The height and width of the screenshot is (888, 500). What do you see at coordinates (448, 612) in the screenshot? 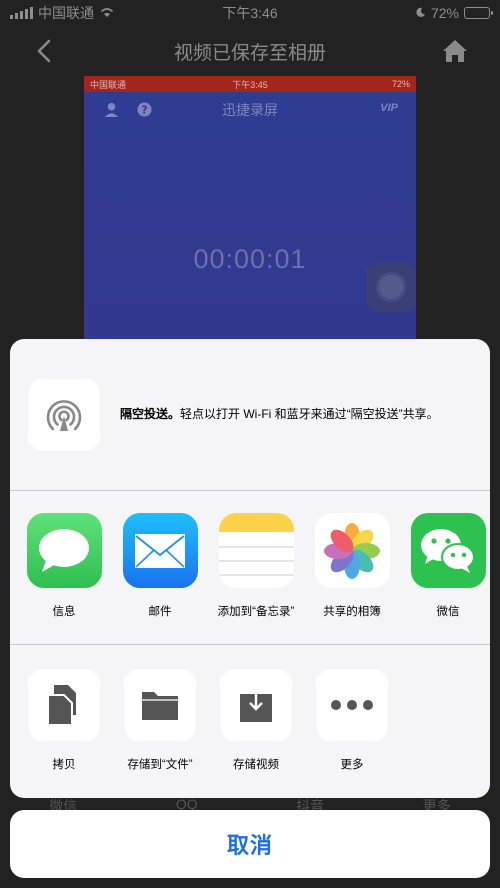
I see `share-app-label: 微信` at bounding box center [448, 612].